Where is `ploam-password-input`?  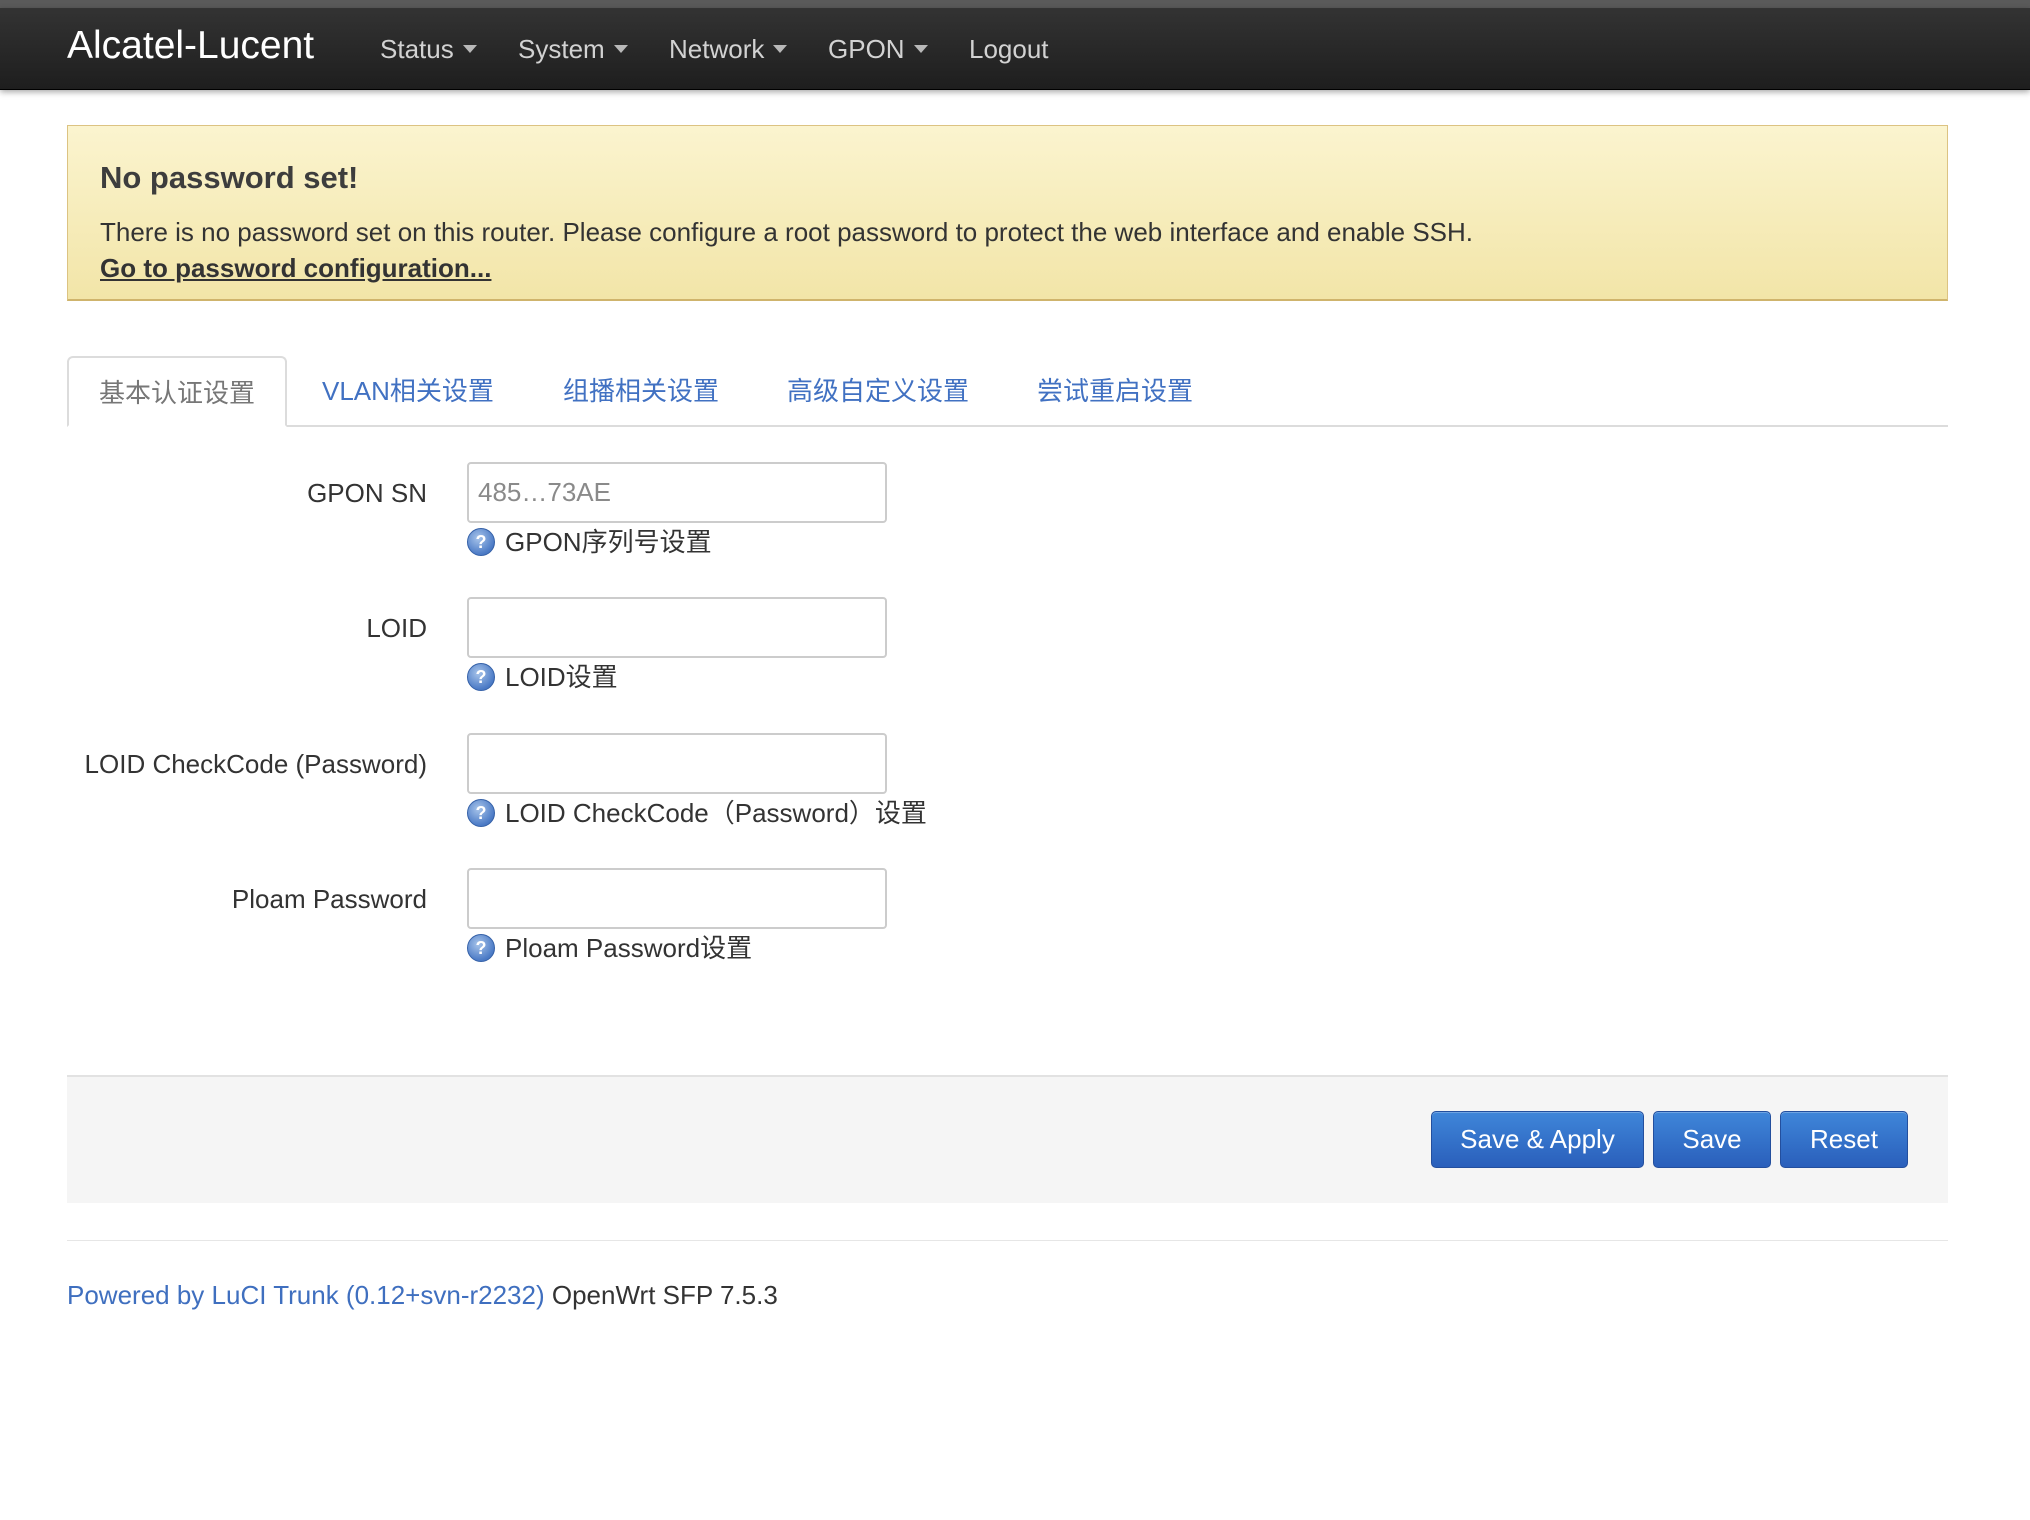 ploam-password-input is located at coordinates (677, 898).